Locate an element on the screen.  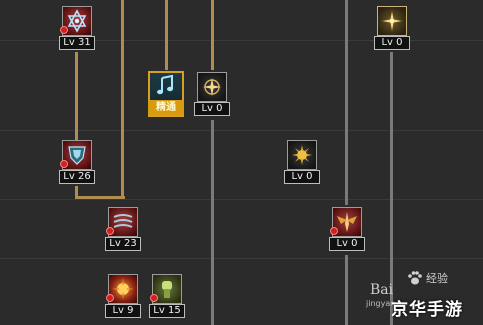
starburst-icon is located at coordinates (212, 87).